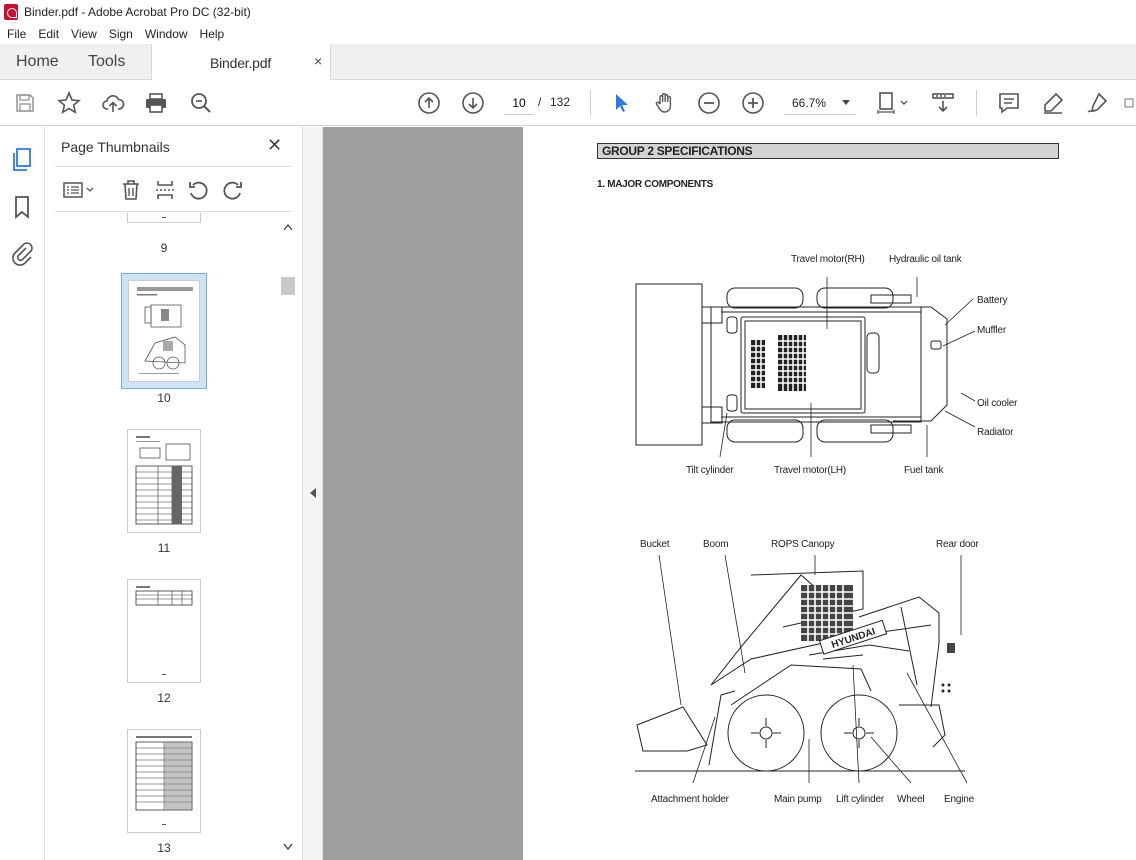 This screenshot has height=860, width=1136. Describe the element at coordinates (22, 209) in the screenshot. I see `bookmarks-icon` at that location.